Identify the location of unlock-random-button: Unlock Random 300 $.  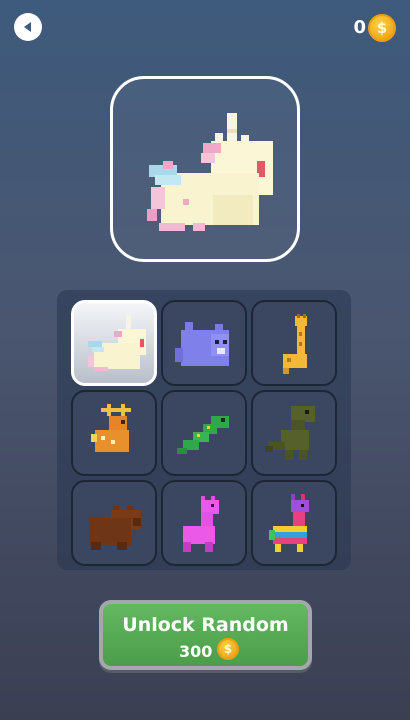
(205, 635).